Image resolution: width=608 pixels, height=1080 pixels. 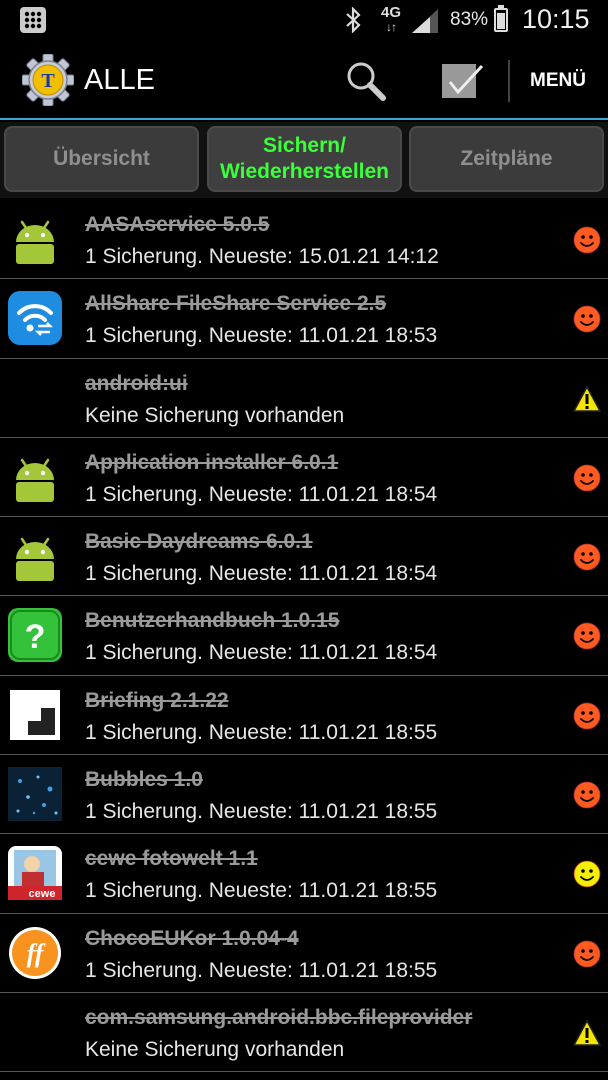 What do you see at coordinates (212, 462) in the screenshot?
I see `app-name: Application installer 6.0.1` at bounding box center [212, 462].